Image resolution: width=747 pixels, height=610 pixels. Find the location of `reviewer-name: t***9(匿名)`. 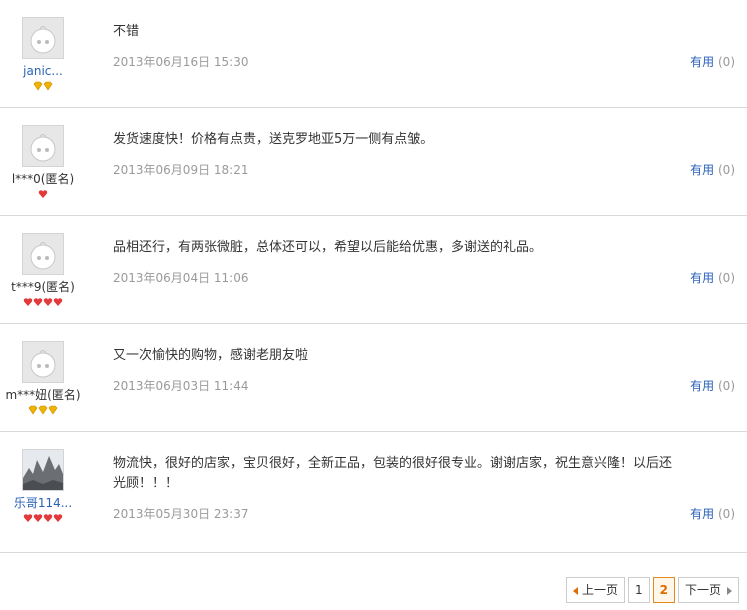

reviewer-name: t***9(匿名) is located at coordinates (43, 287).